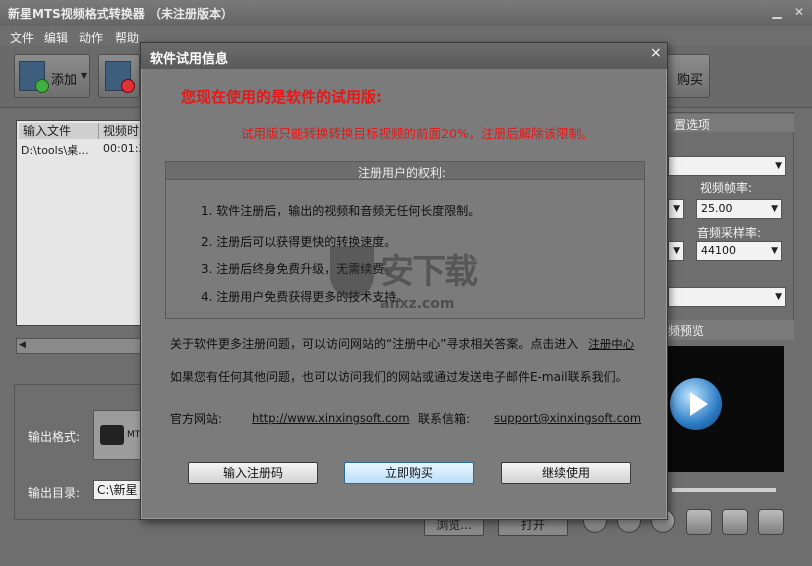 This screenshot has height=566, width=812. Describe the element at coordinates (341, 211) in the screenshot. I see `right-item: 1. 软件注册后，输出的视频和音频无任何长度限制。` at that location.